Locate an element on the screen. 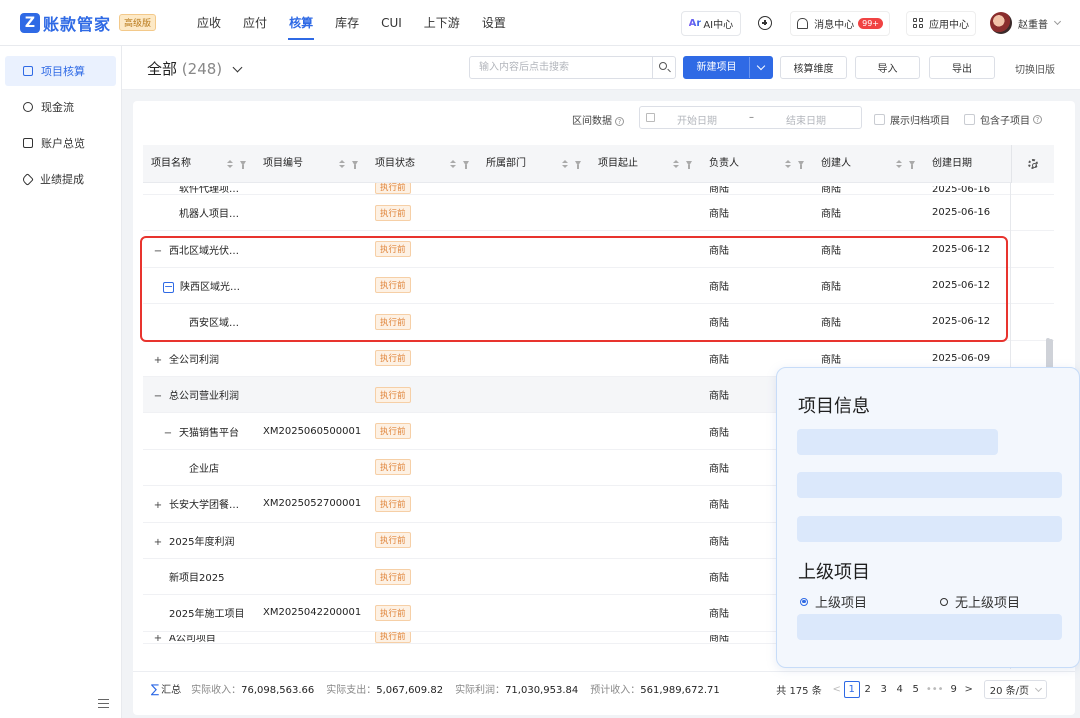 The width and height of the screenshot is (1080, 718). table-row: 西安区域… 执行前 商陆 商陆 2025-06-12 is located at coordinates (598, 322).